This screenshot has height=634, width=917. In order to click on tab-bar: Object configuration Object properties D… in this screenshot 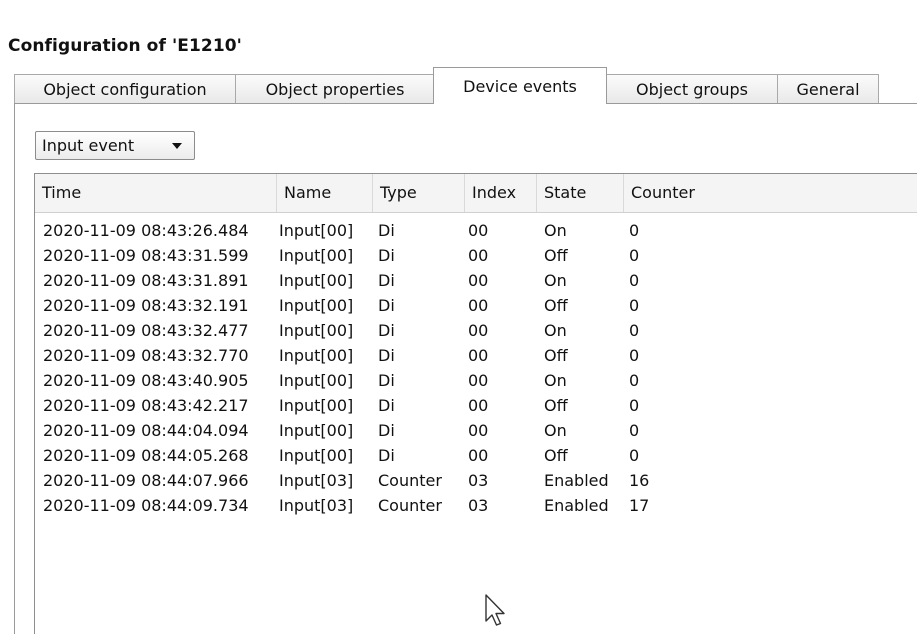, I will do `click(464, 85)`.